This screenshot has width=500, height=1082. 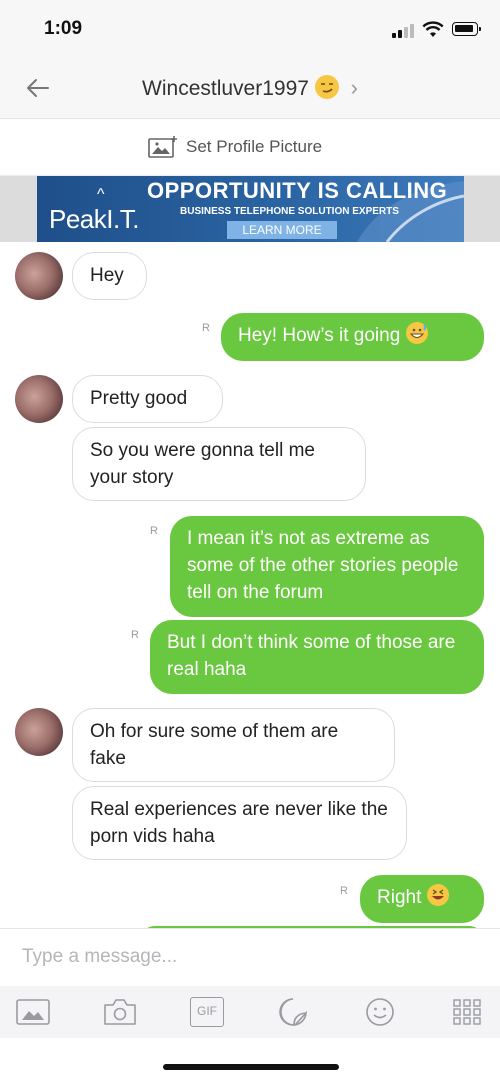 What do you see at coordinates (433, 29) in the screenshot?
I see `wifi-icon` at bounding box center [433, 29].